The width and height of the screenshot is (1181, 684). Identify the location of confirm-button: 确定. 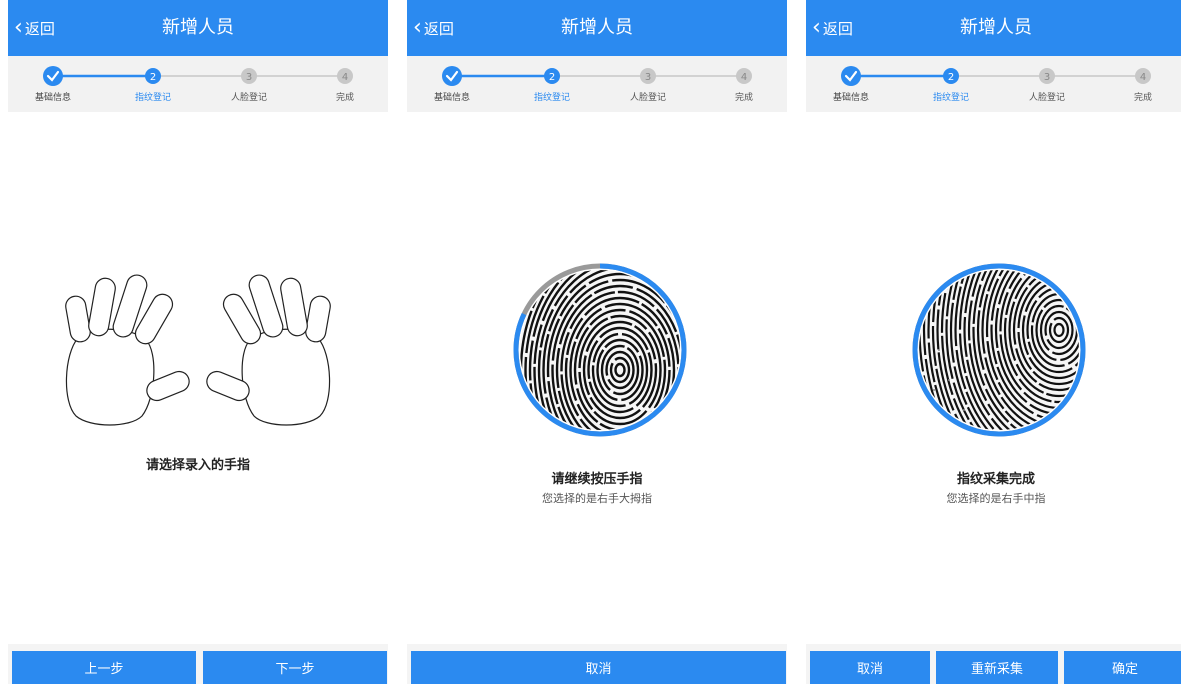
(1122, 667).